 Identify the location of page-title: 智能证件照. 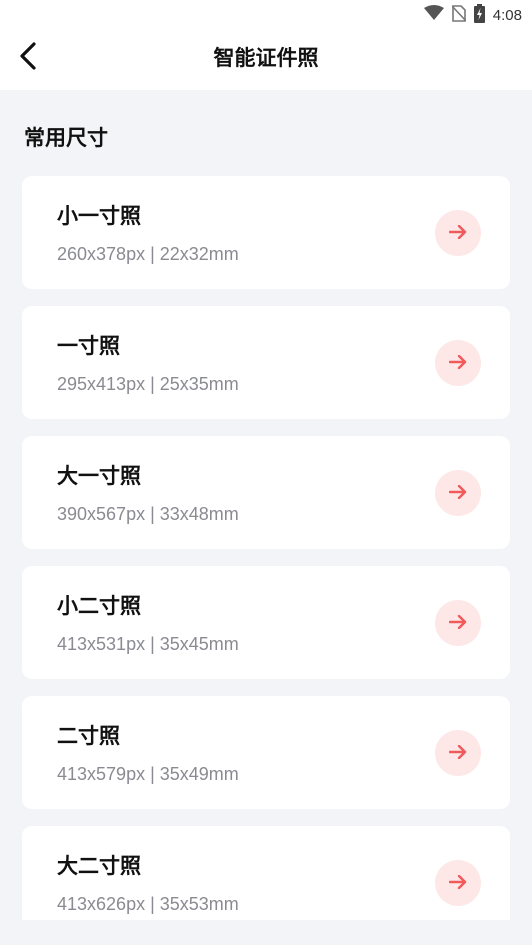
(266, 58).